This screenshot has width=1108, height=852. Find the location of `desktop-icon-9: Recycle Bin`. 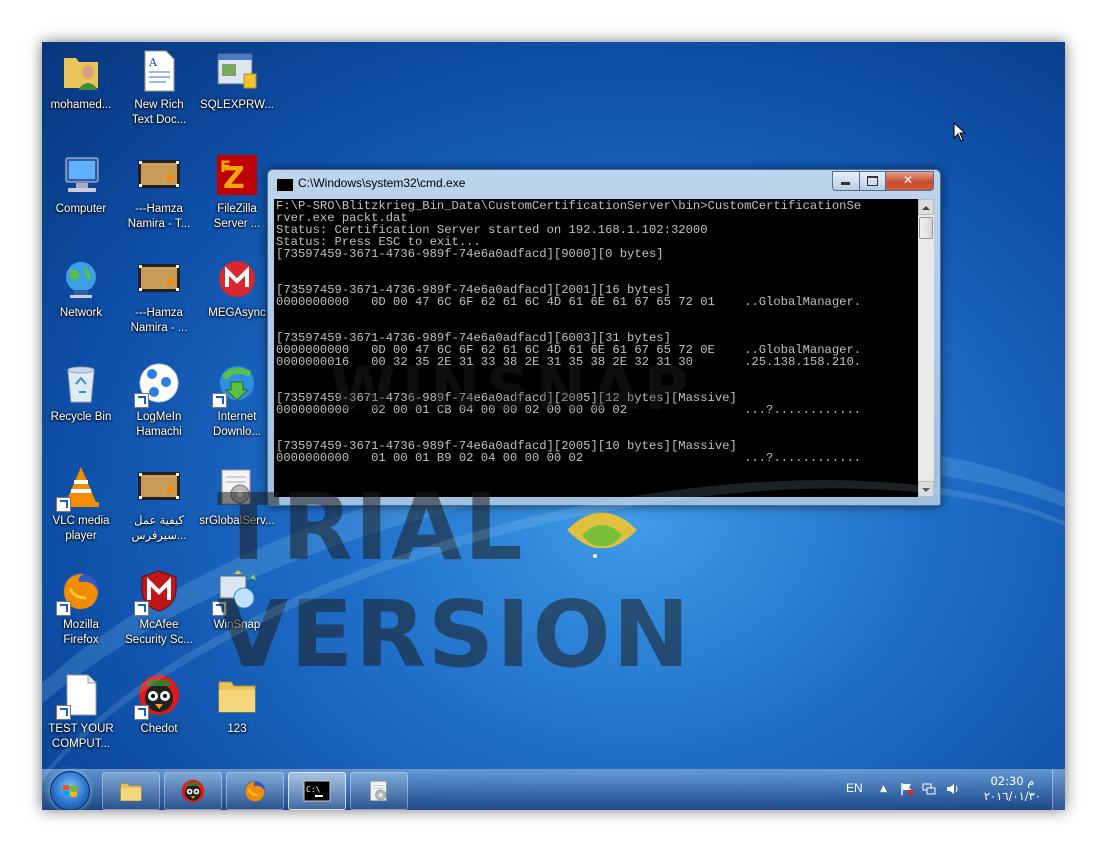

desktop-icon-9: Recycle Bin is located at coordinates (81, 392).